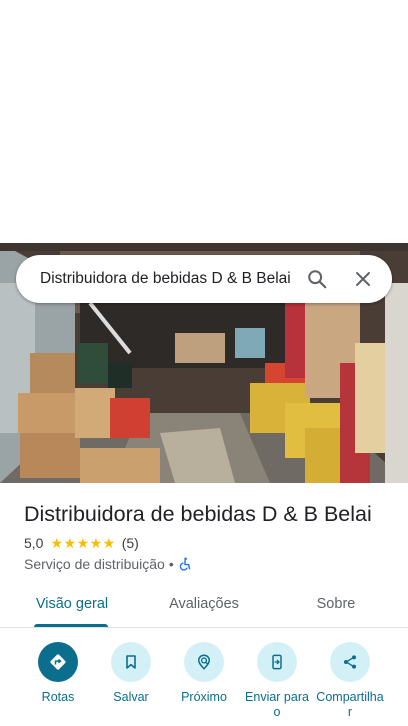 The width and height of the screenshot is (408, 726). I want to click on close-icon, so click(363, 279).